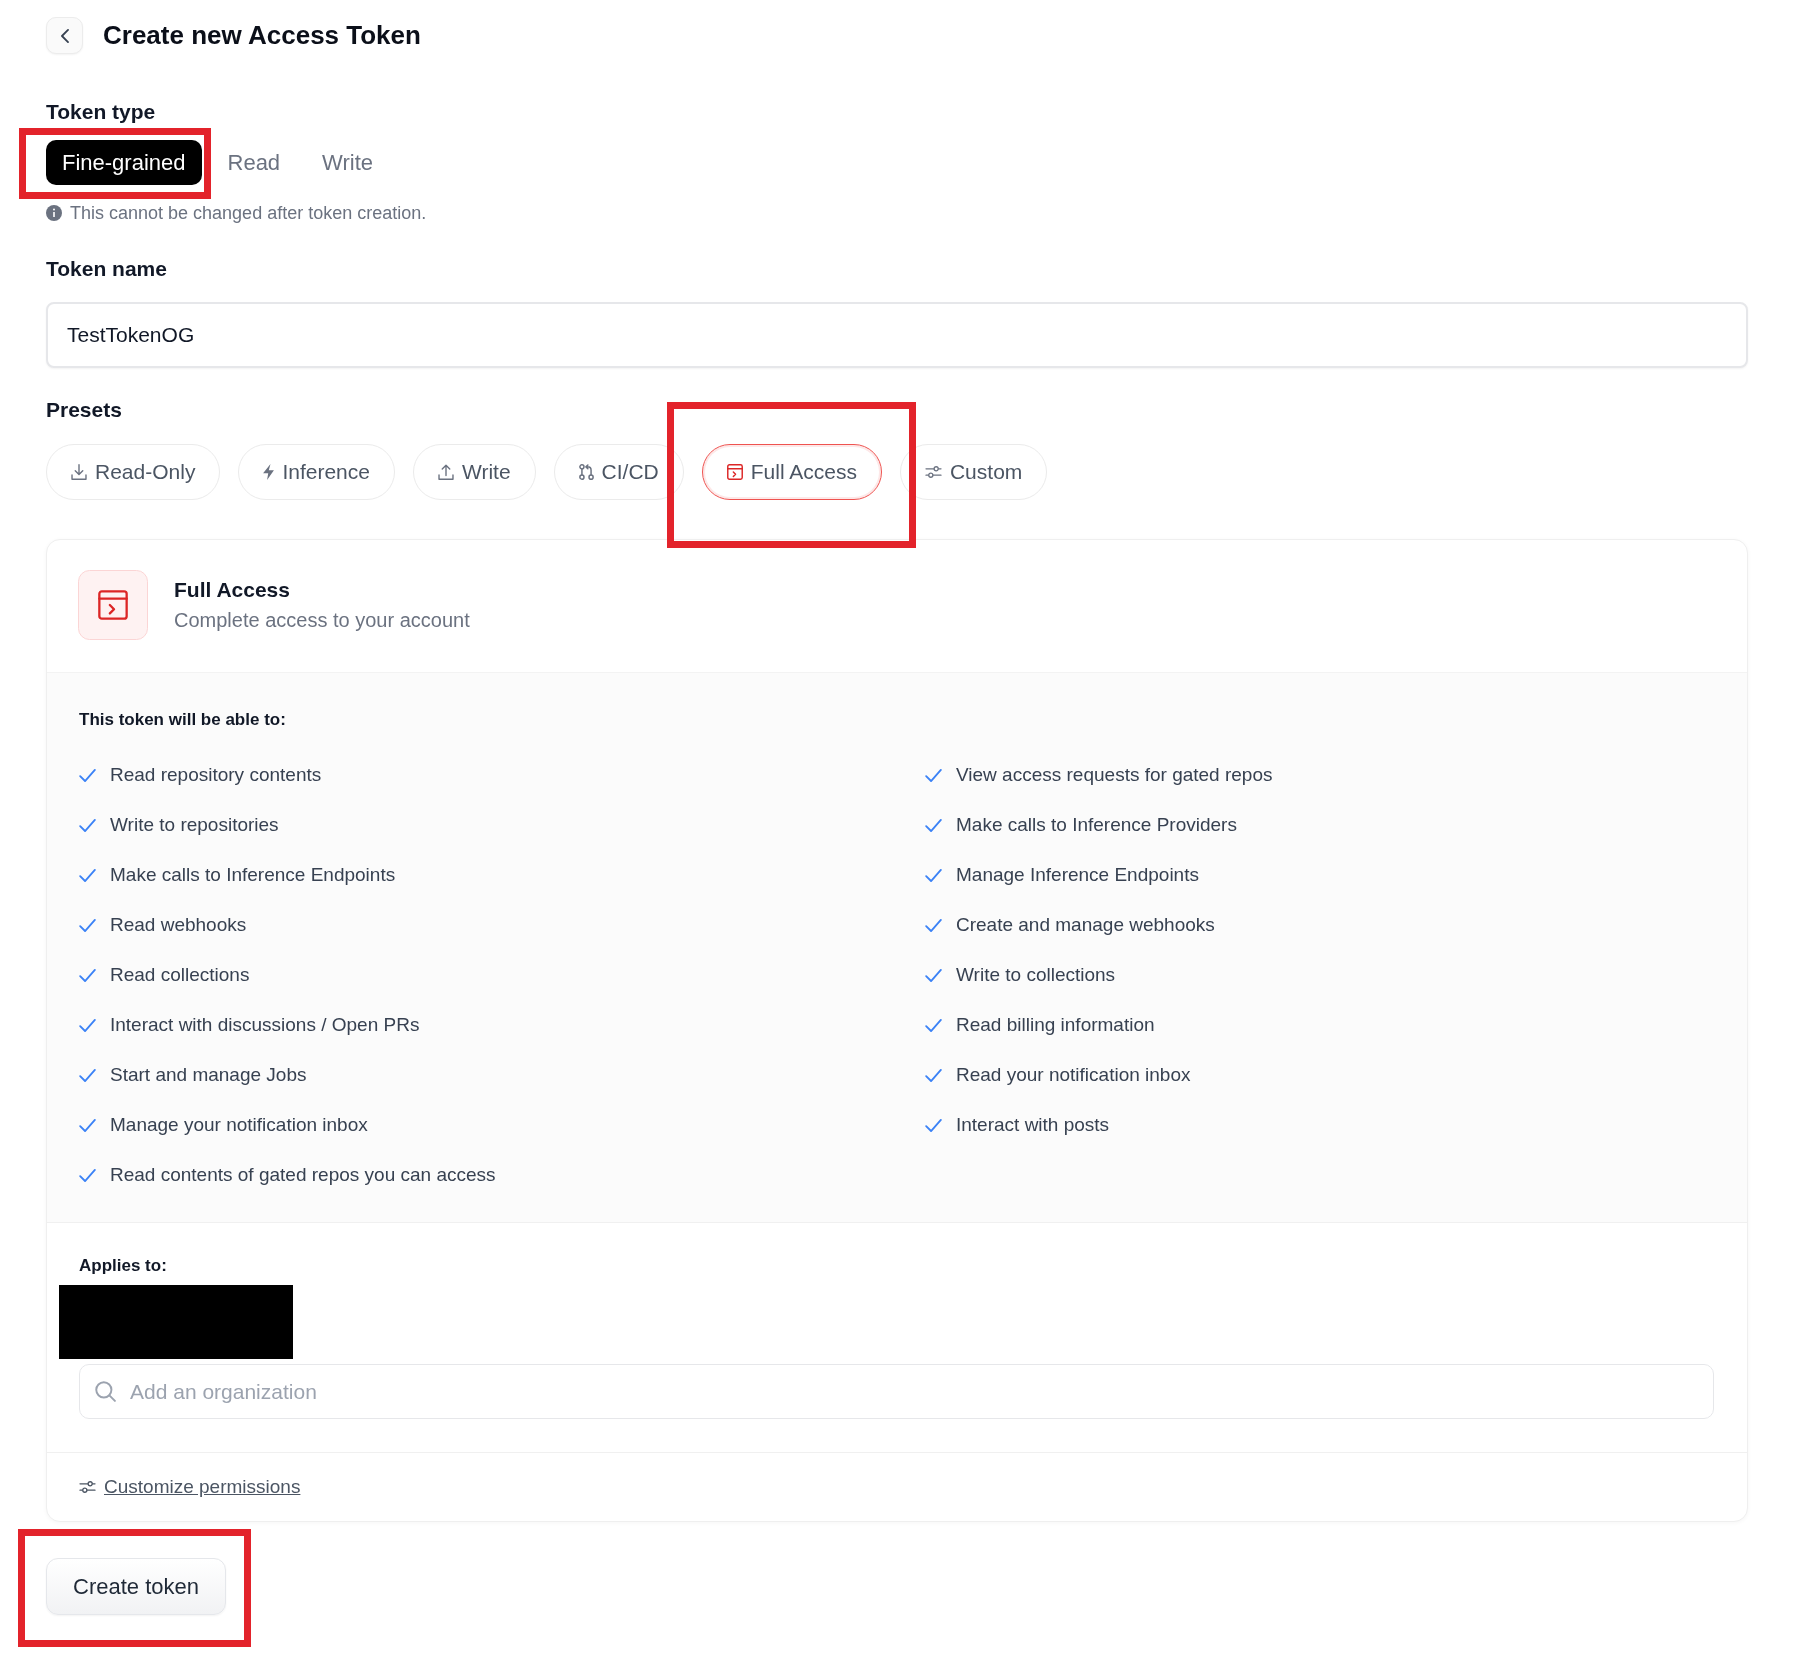 The height and width of the screenshot is (1662, 1817). I want to click on applies-to-label: Applies to:, so click(123, 1266).